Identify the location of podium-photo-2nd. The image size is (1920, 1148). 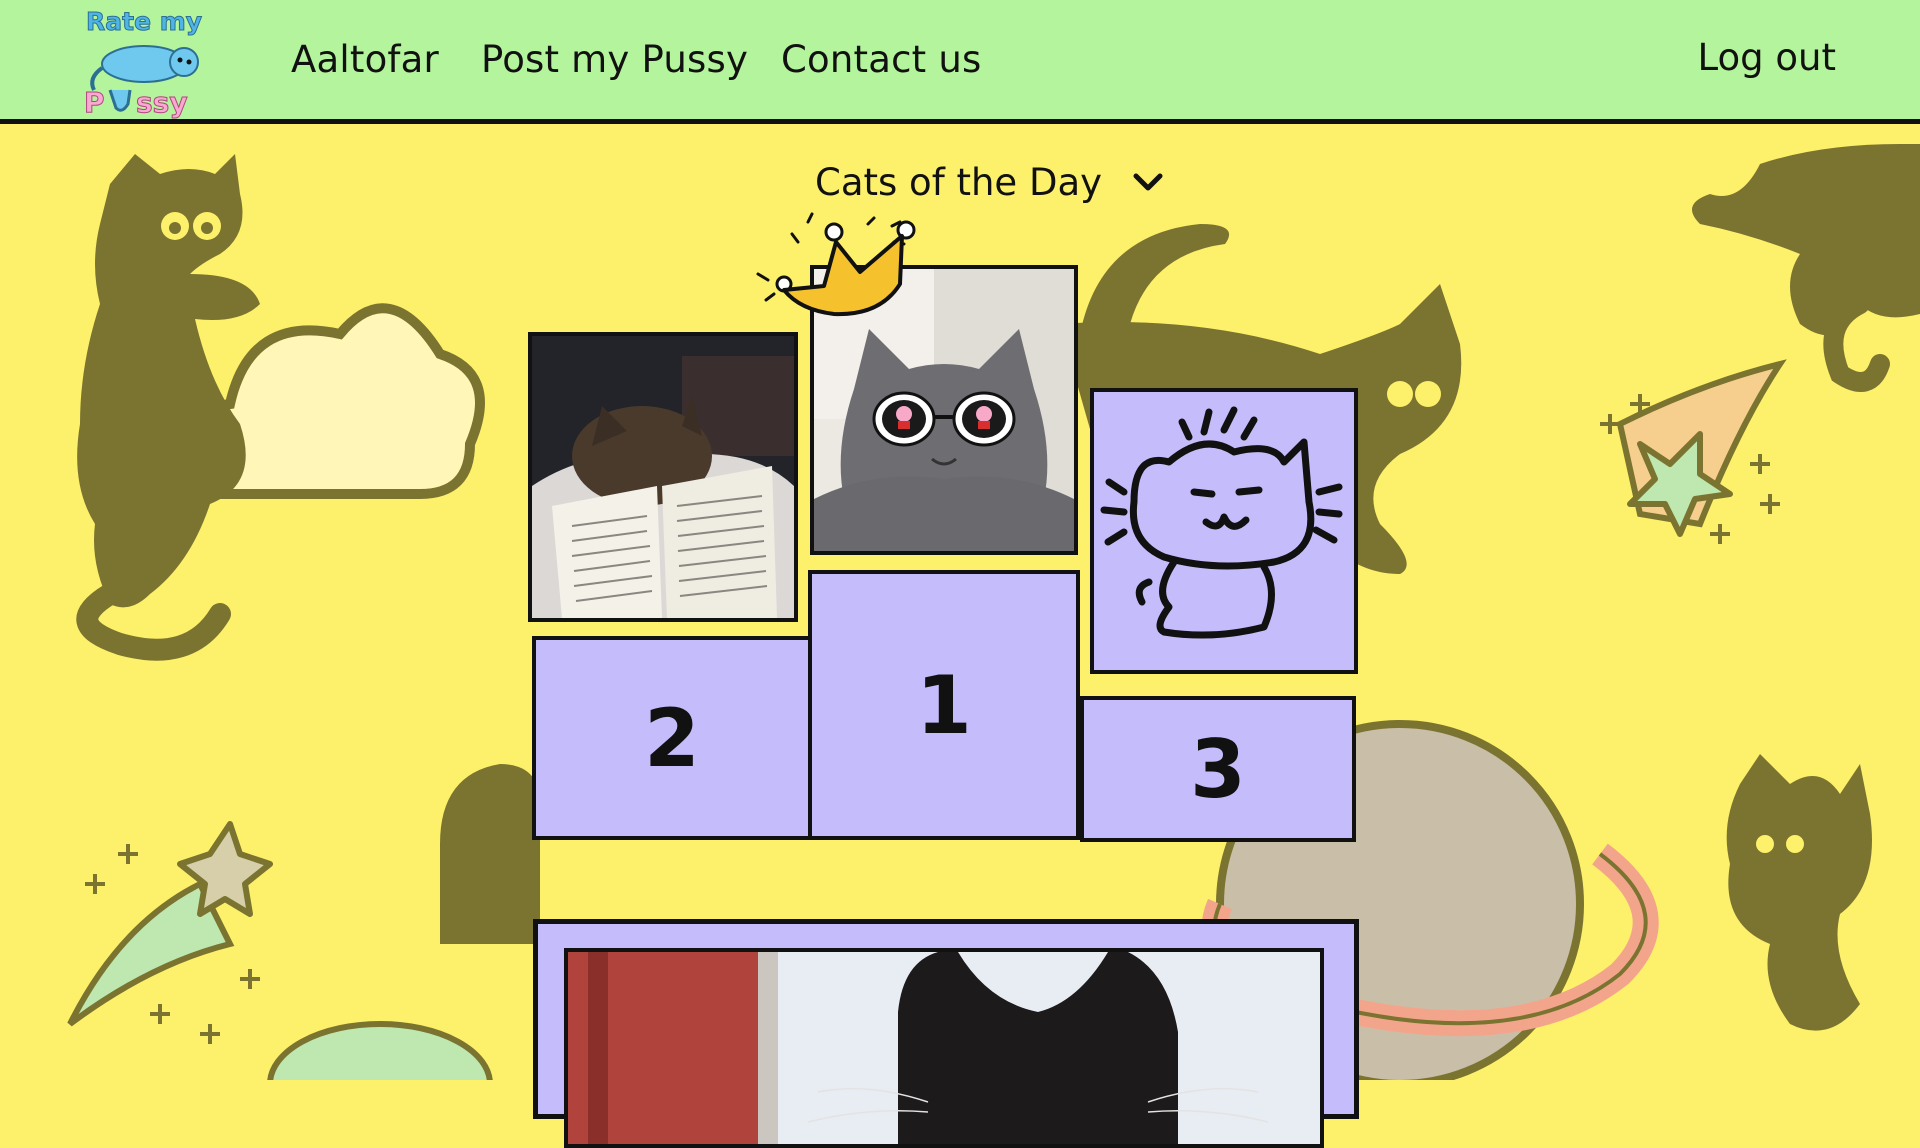
(663, 477).